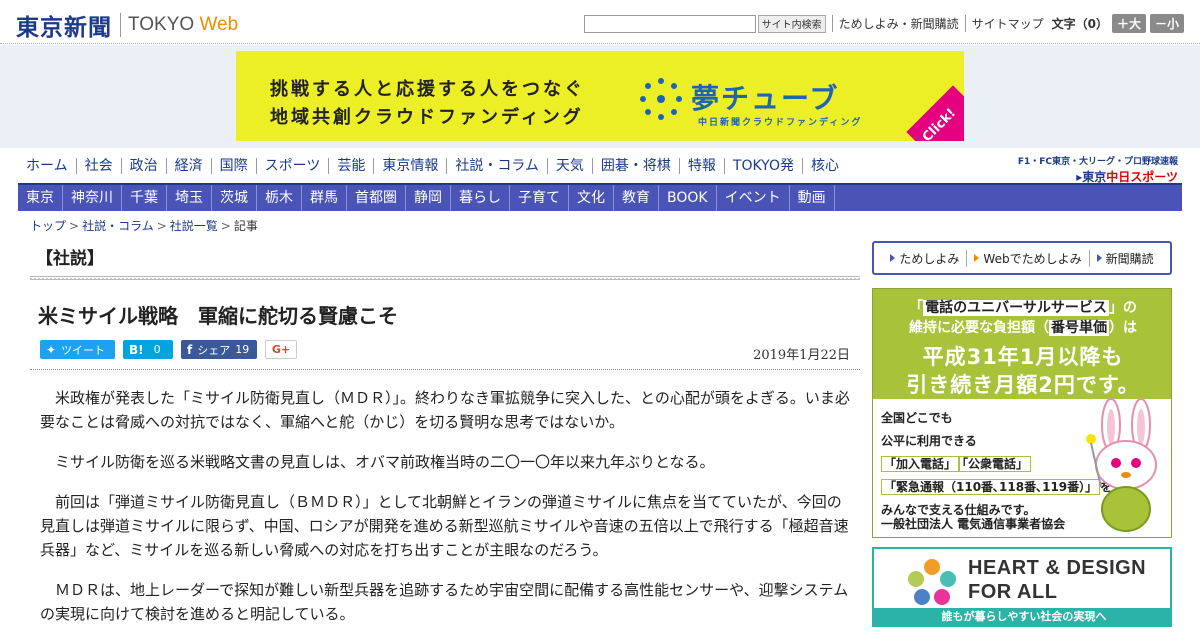 The image size is (1200, 642). Describe the element at coordinates (445, 278) in the screenshot. I see `section-rule` at that location.